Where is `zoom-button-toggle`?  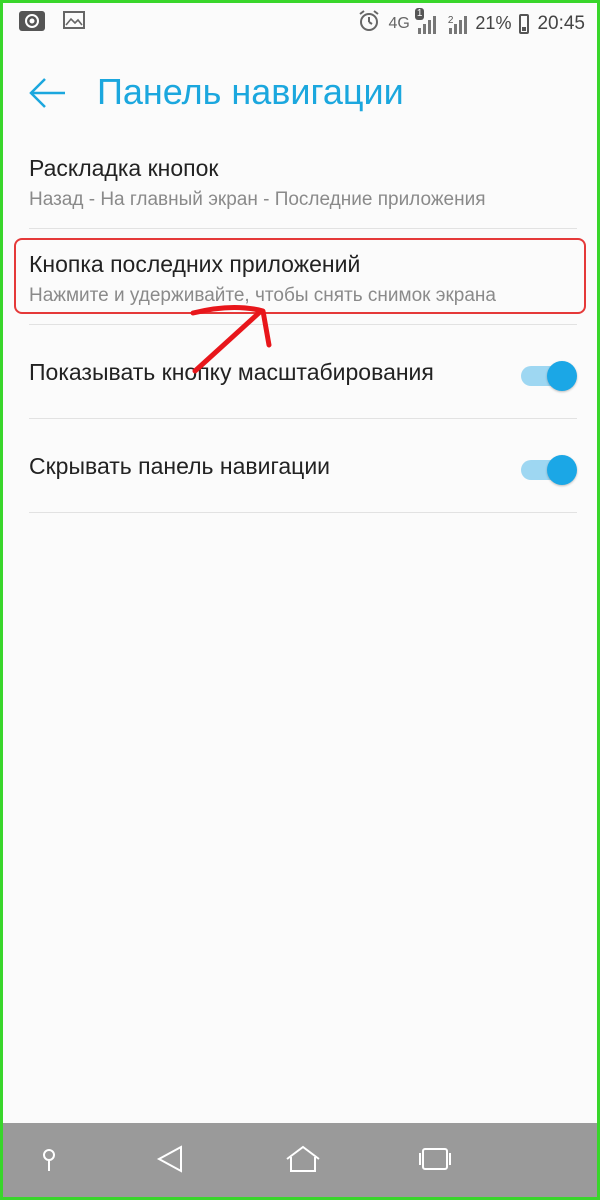 zoom-button-toggle is located at coordinates (548, 376).